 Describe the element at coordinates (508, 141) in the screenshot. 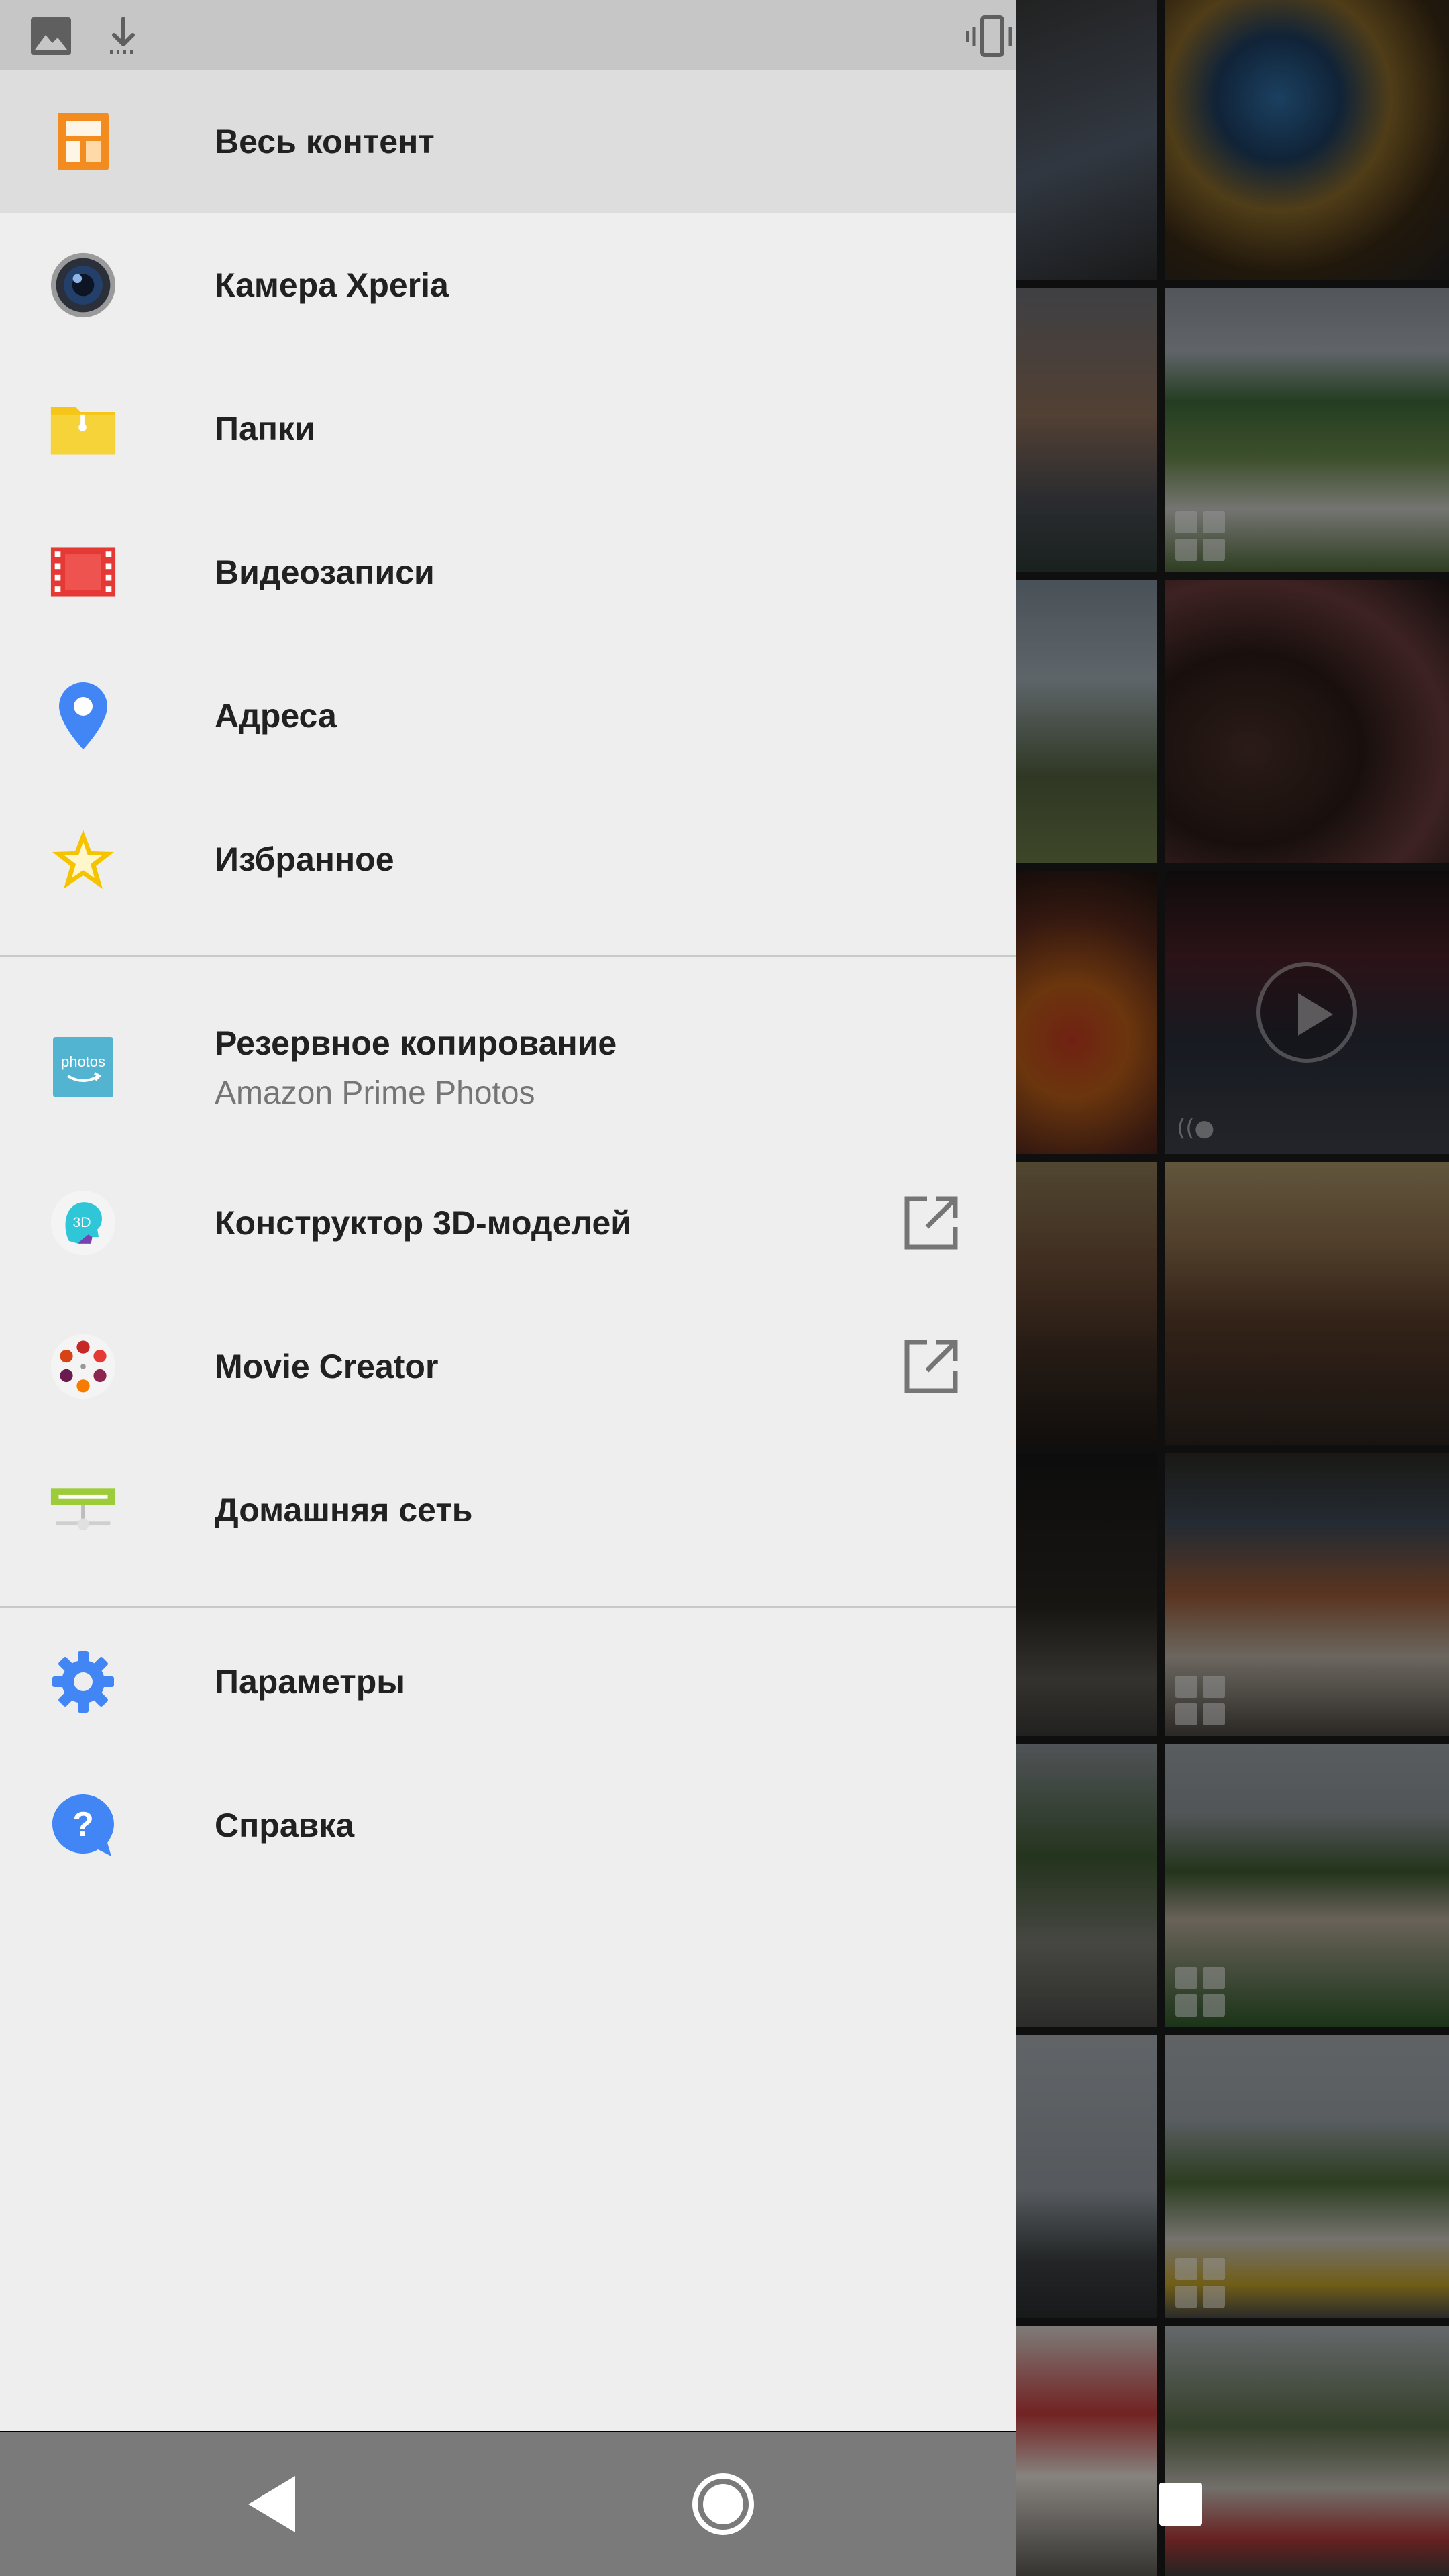

I see `drawer-item-all-content: Весь контент` at that location.